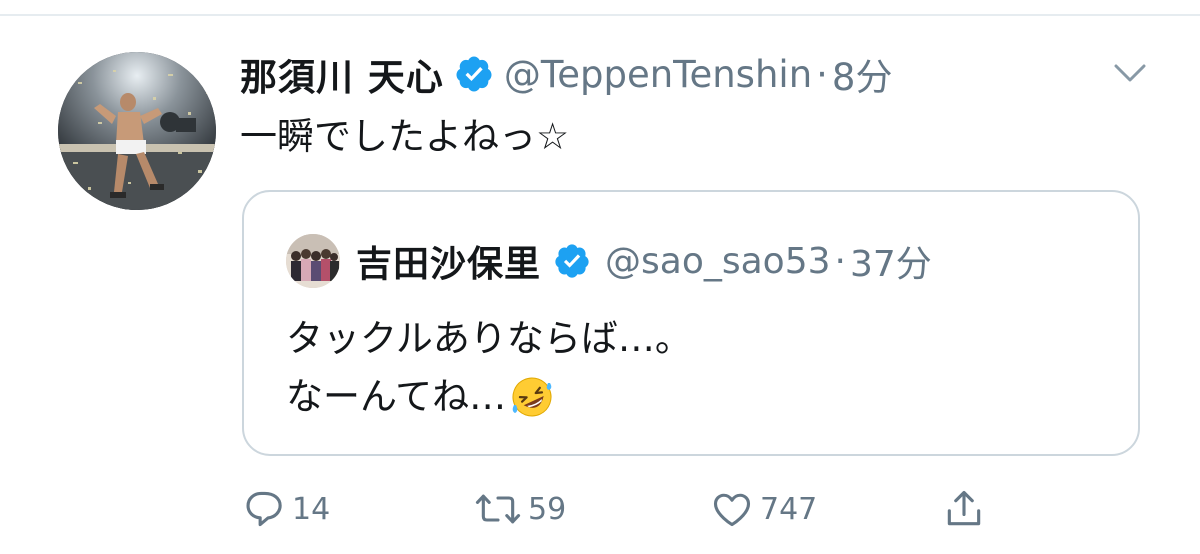 The image size is (1200, 554). I want to click on retweet-icon, so click(498, 509).